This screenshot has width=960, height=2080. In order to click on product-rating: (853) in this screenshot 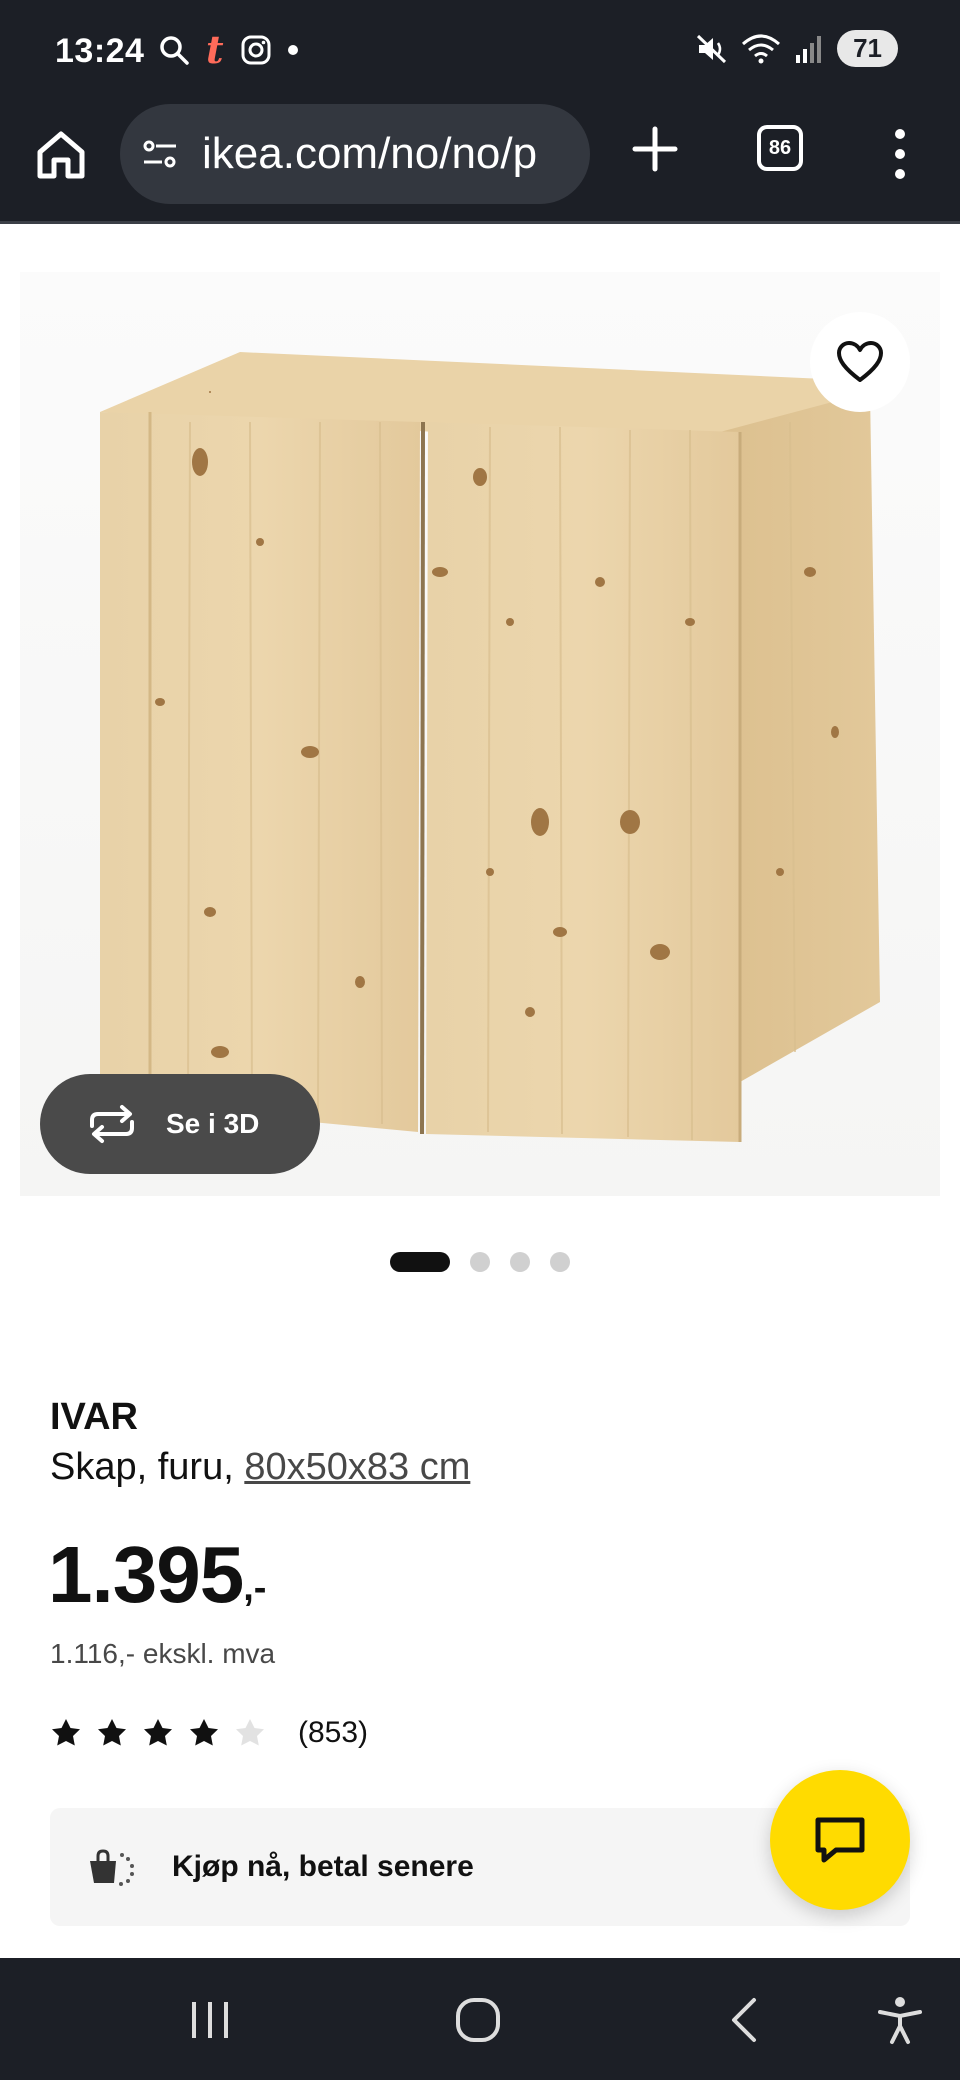, I will do `click(209, 1733)`.